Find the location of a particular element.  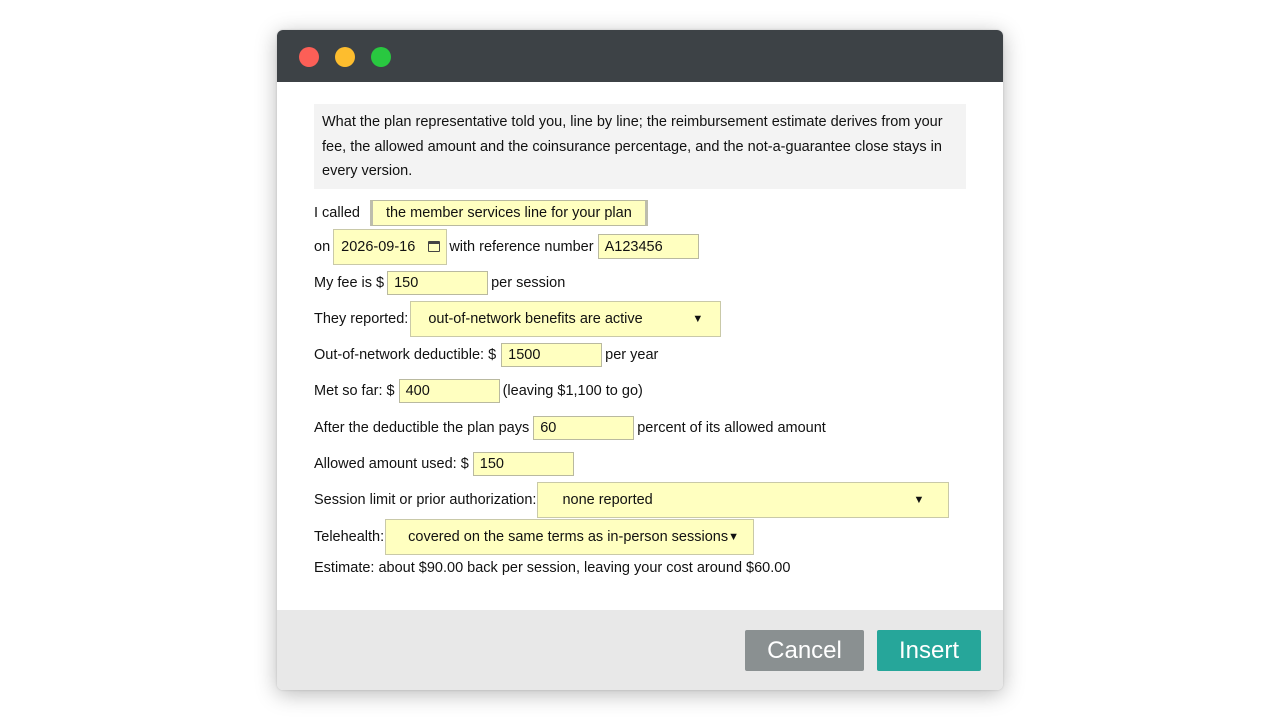

coinsurance-field: 60 is located at coordinates (584, 427).